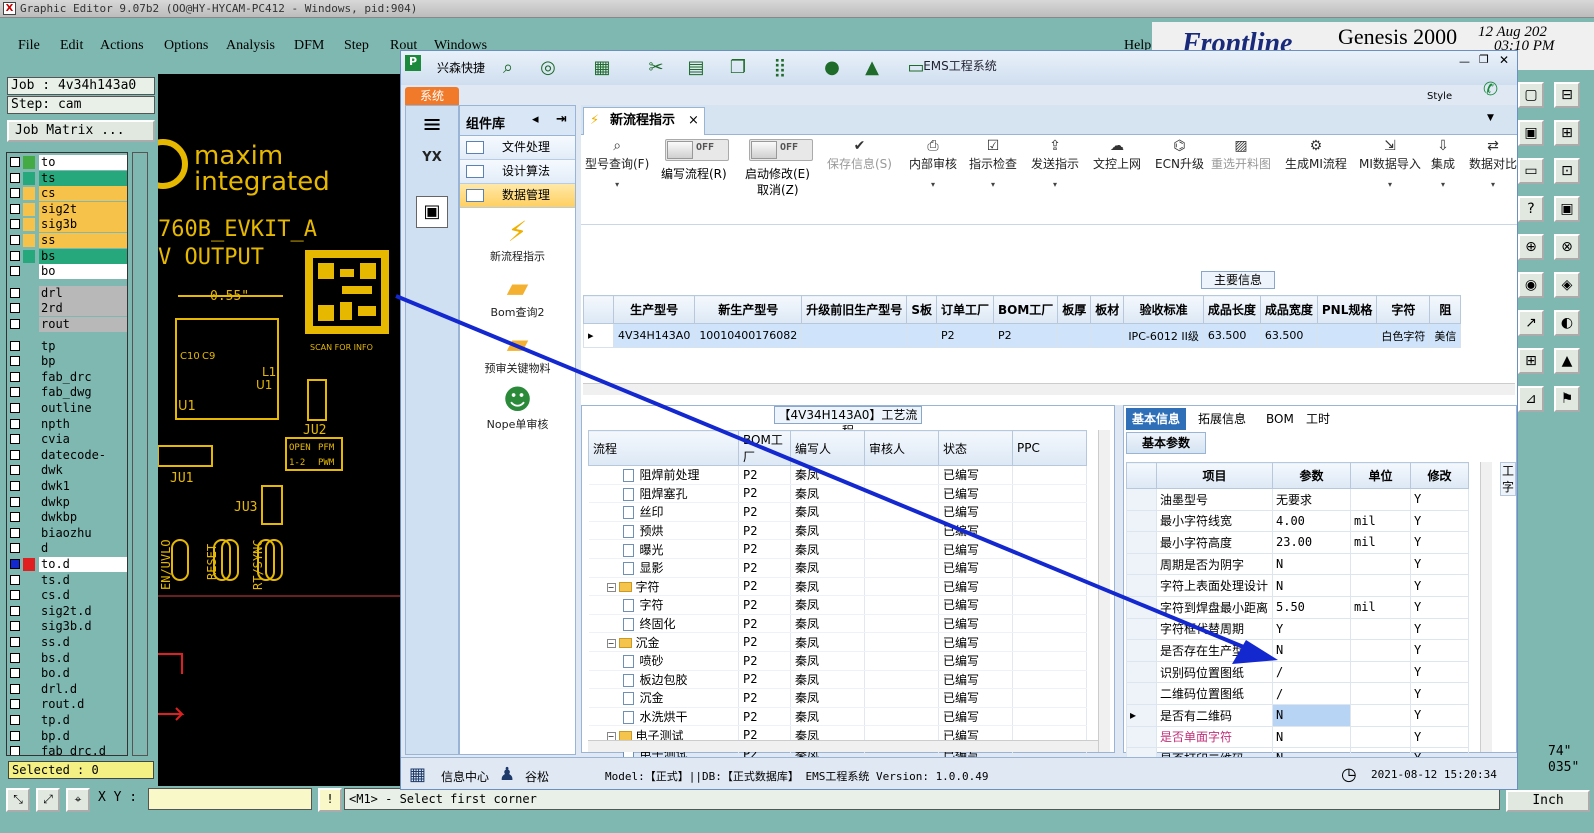  Describe the element at coordinates (1493, 163) in the screenshot. I see `toolbar-button: ⇄ 数据对比 ▾` at that location.